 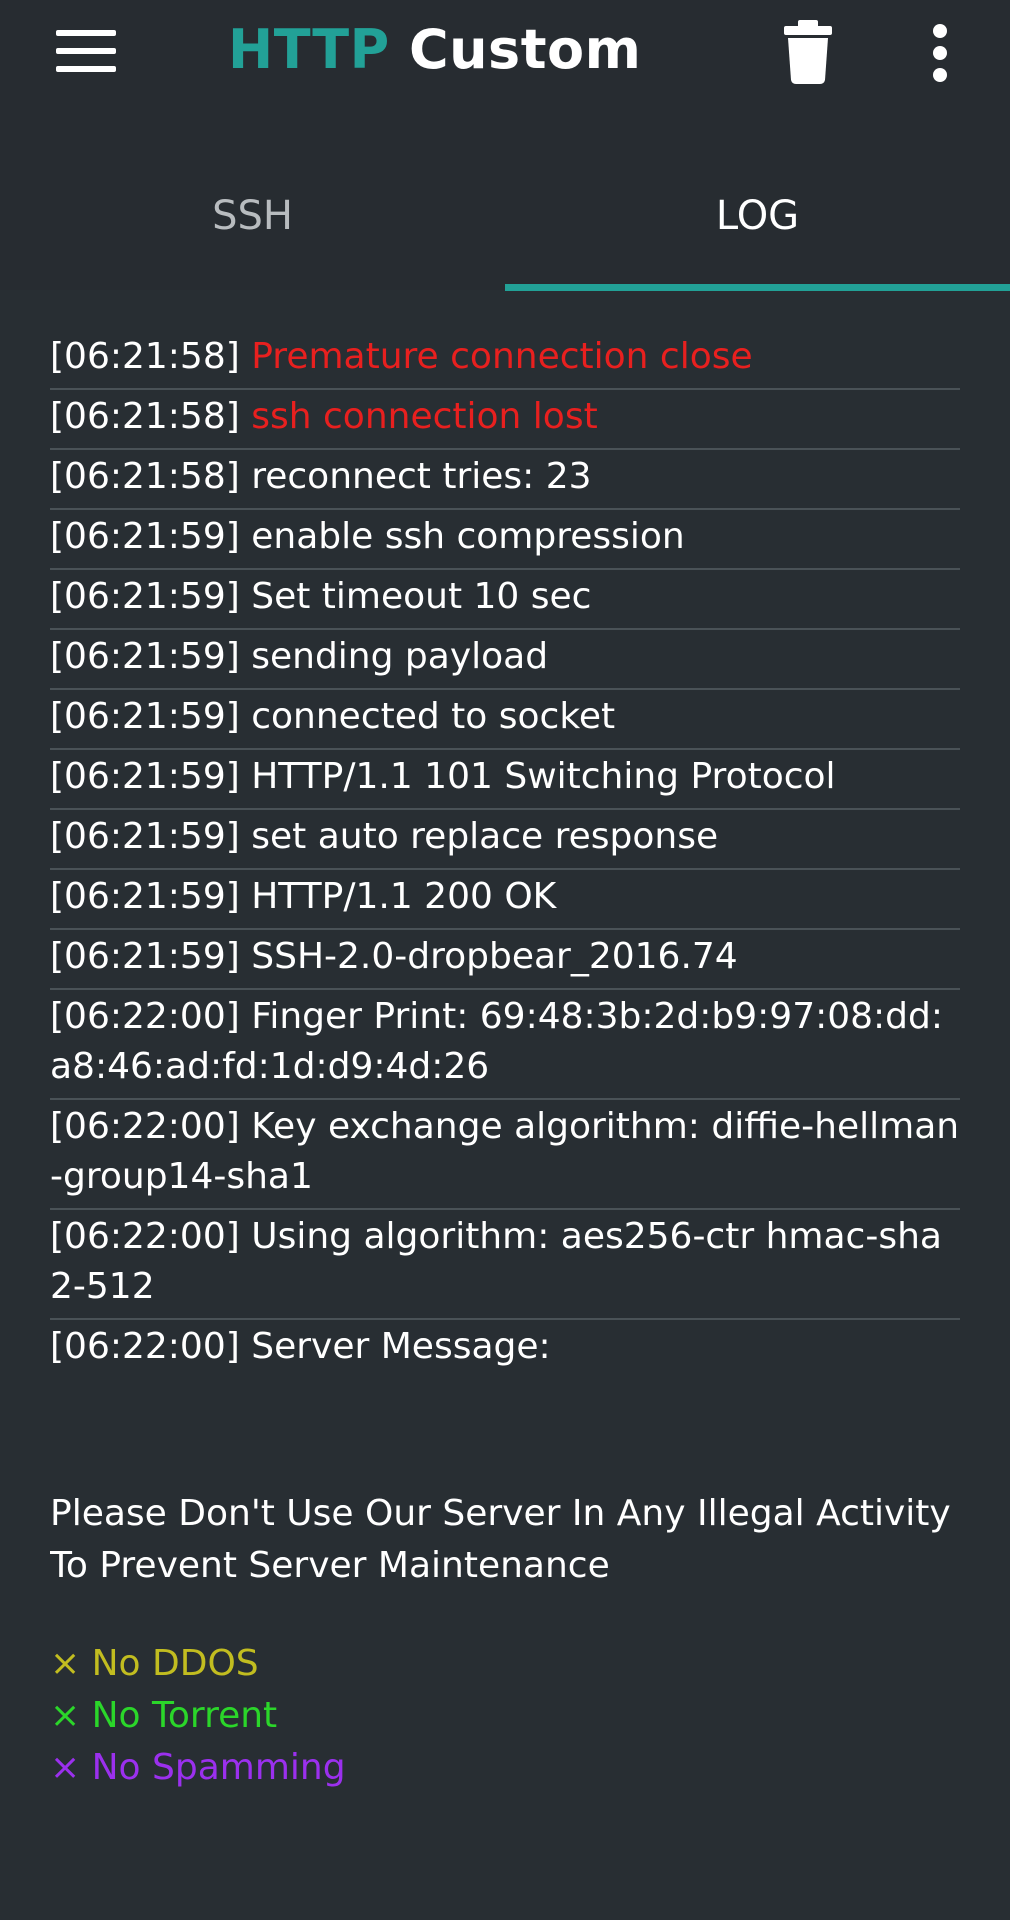 What do you see at coordinates (505, 1716) in the screenshot?
I see `server-rules: × No DDOS × No Torrent × No Spamming` at bounding box center [505, 1716].